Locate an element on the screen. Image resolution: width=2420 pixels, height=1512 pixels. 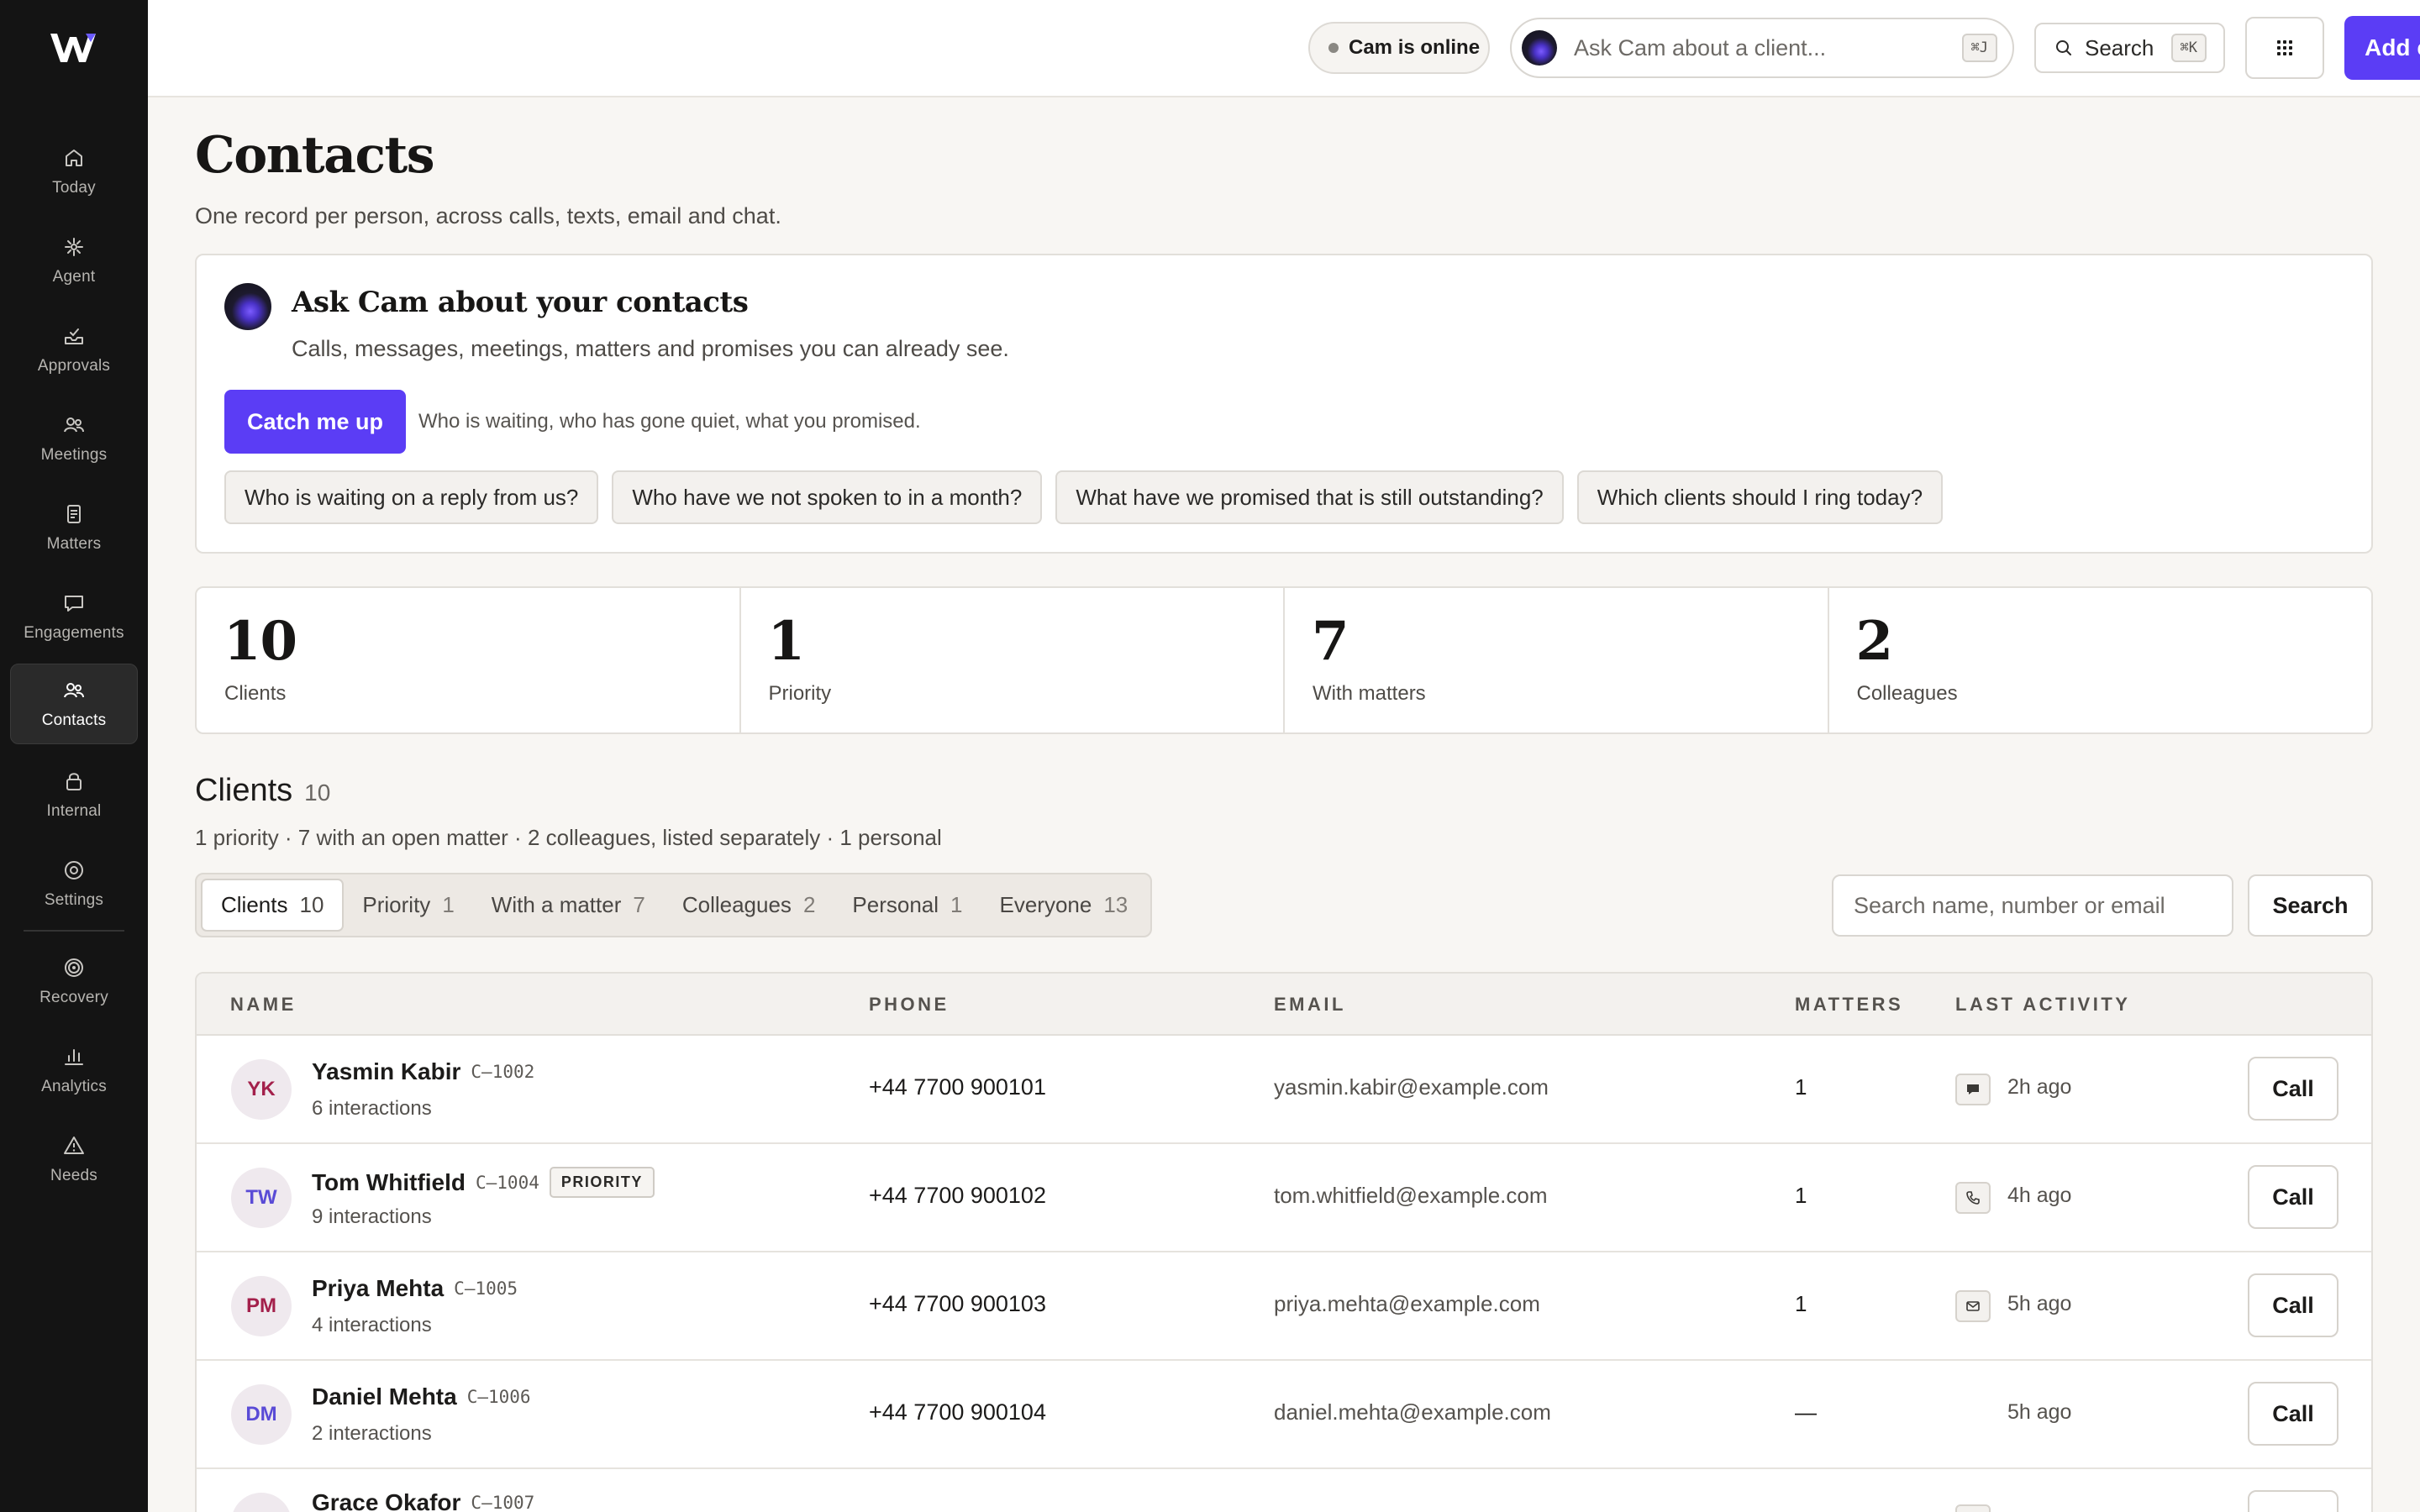
tab-count: 10 is located at coordinates (311, 904).